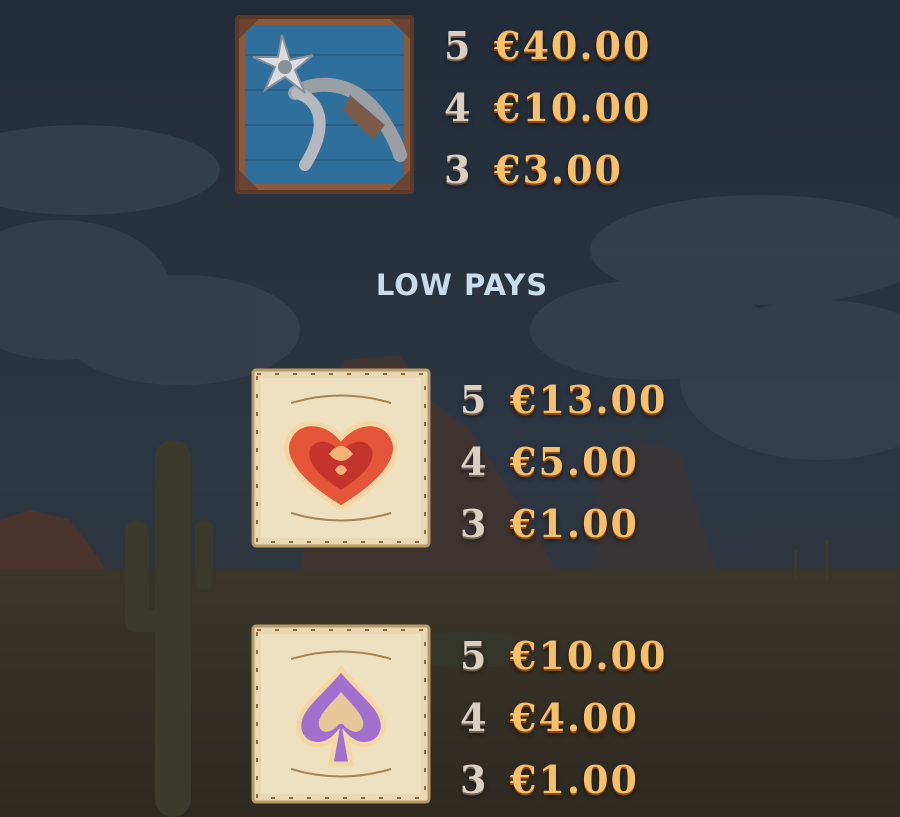 Image resolution: width=900 pixels, height=817 pixels. I want to click on pay-row: 3 €3.00, so click(547, 170).